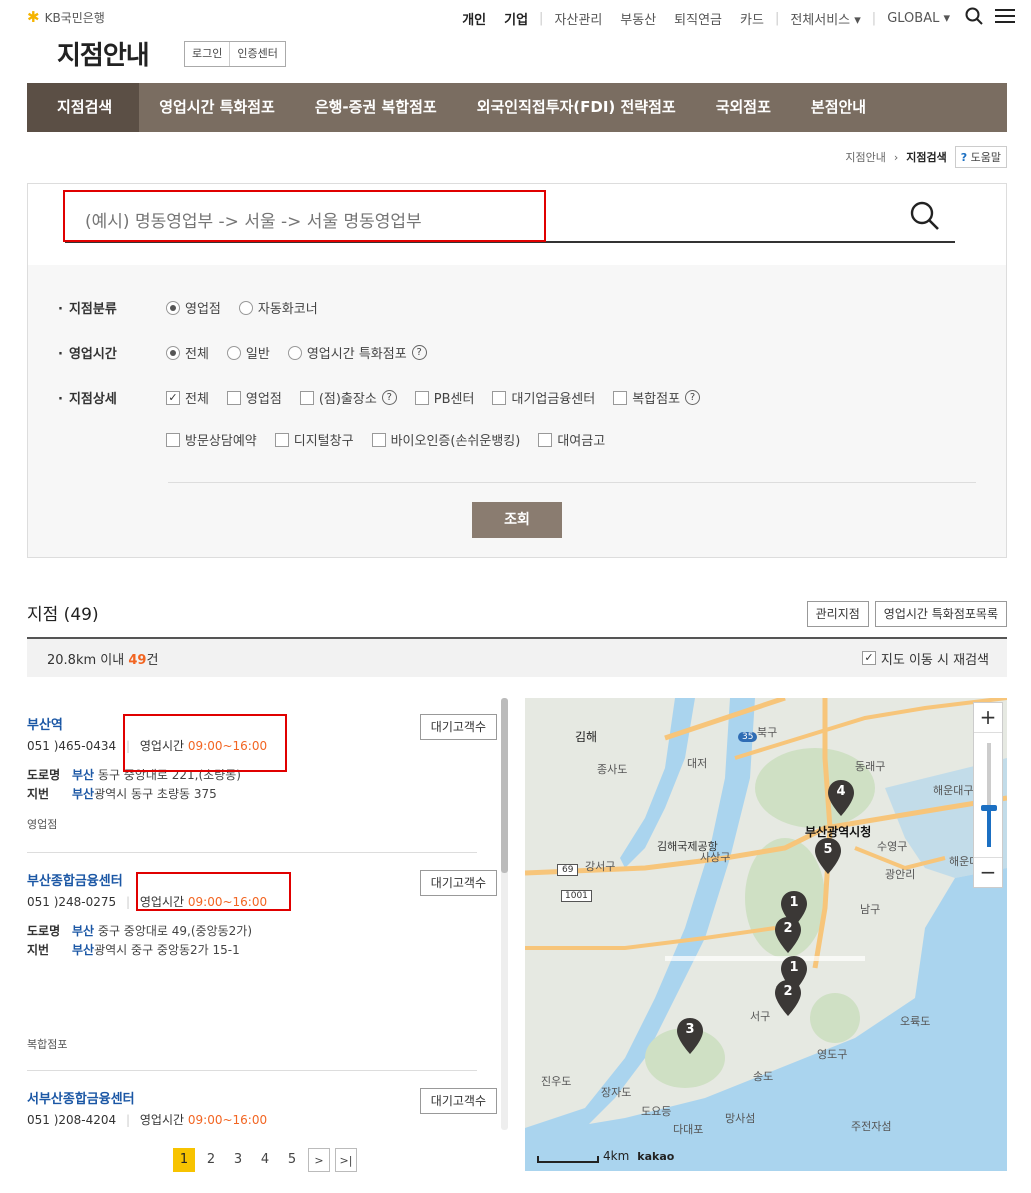 The image size is (1031, 1193). I want to click on detail-digital-option: 디지털창구, so click(314, 439).